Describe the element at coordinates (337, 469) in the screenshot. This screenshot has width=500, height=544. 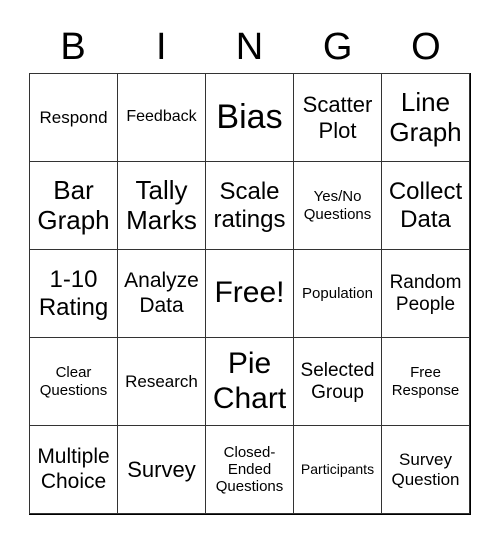
I see `bingo-cell: Participants` at that location.